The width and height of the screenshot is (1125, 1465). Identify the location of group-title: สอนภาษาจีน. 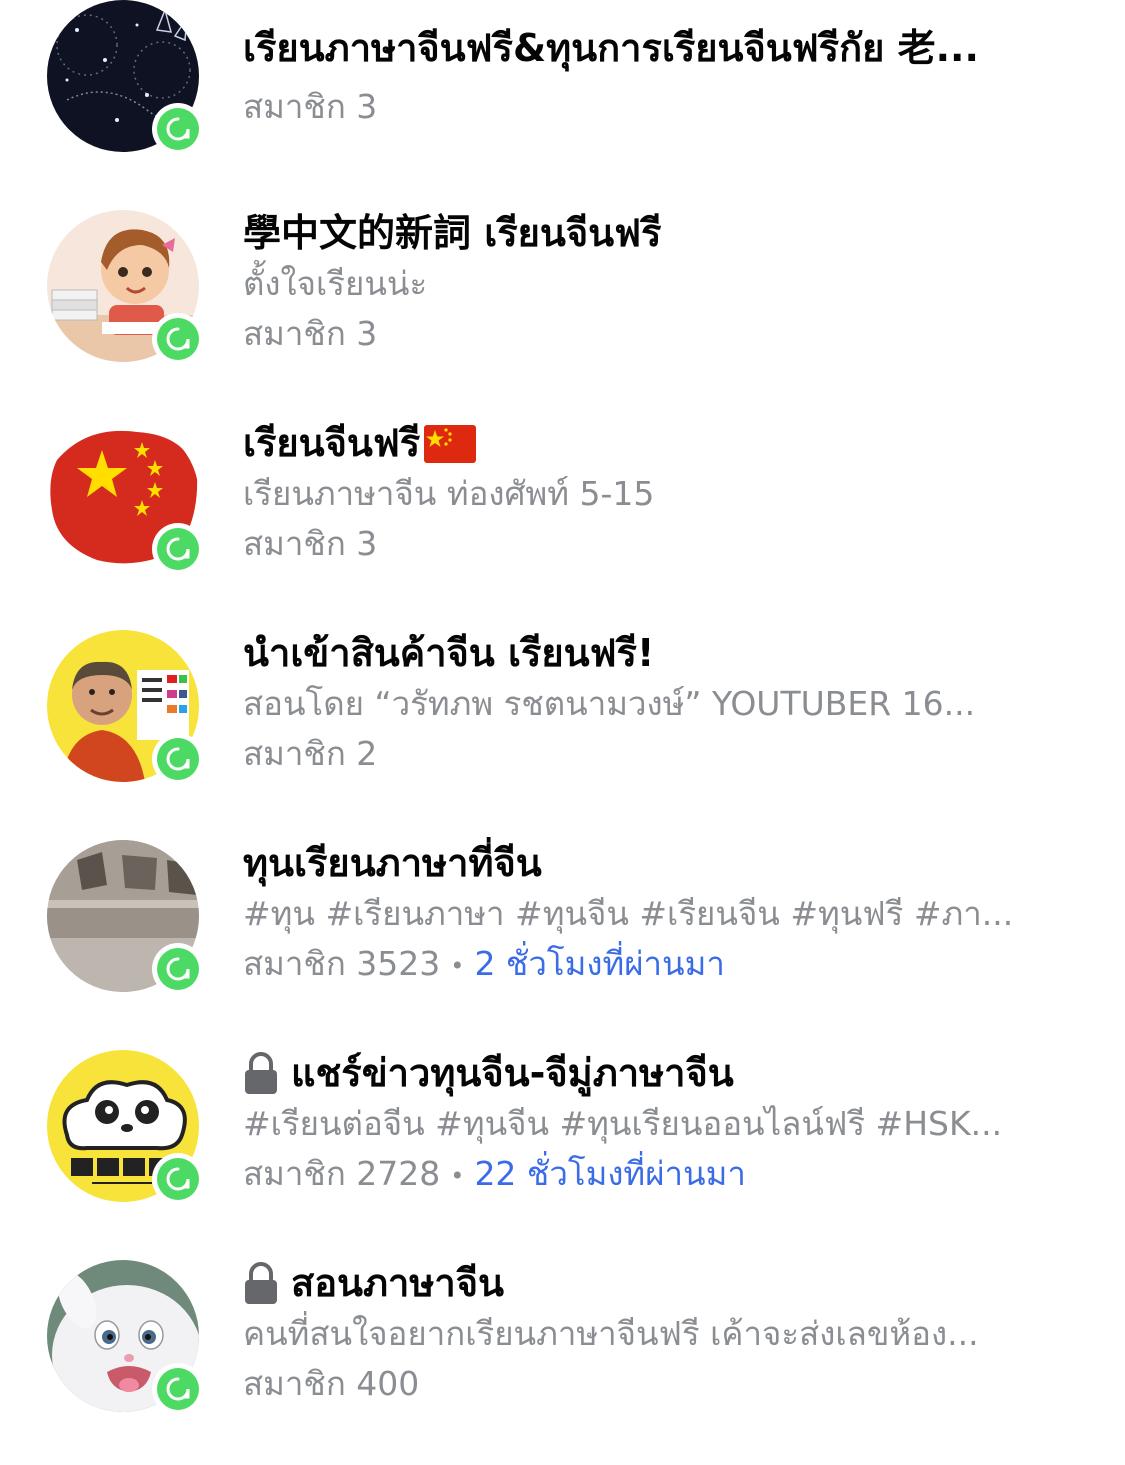
(663, 1283).